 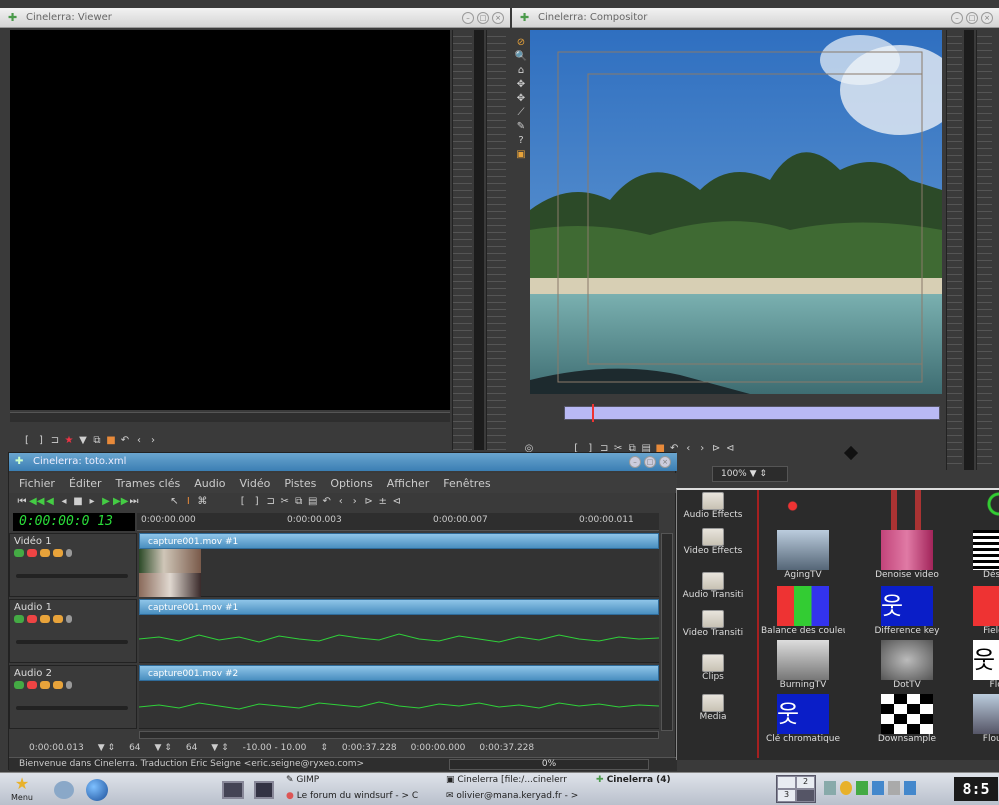 What do you see at coordinates (27, 441) in the screenshot?
I see `mark-in-icon: [` at bounding box center [27, 441].